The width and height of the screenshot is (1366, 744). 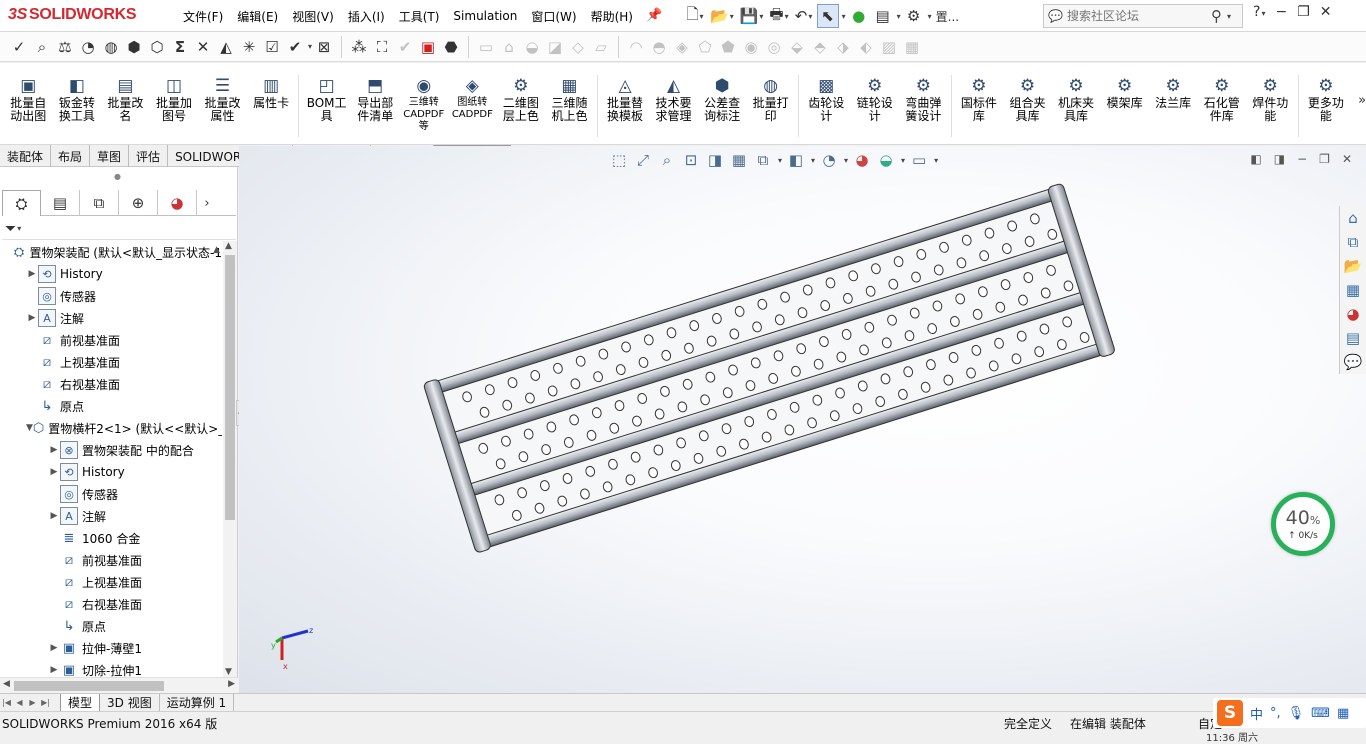 I want to click on command-button: ◍ 批量打 印, so click(x=770, y=99).